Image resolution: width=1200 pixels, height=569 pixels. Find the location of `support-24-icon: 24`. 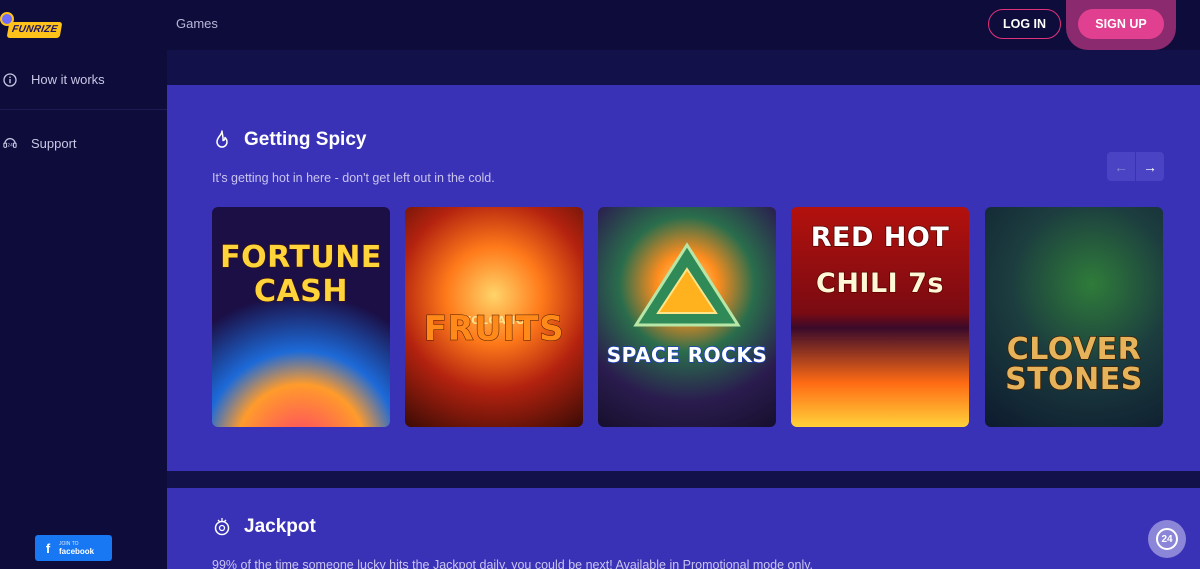

support-24-icon: 24 is located at coordinates (10, 143).